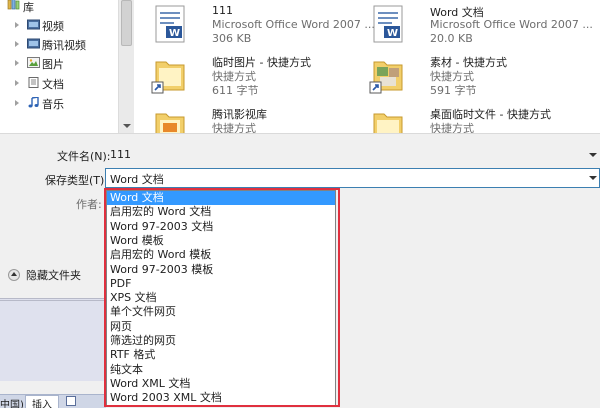 The height and width of the screenshot is (408, 600). I want to click on savetype-option: Word 文档, so click(221, 198).